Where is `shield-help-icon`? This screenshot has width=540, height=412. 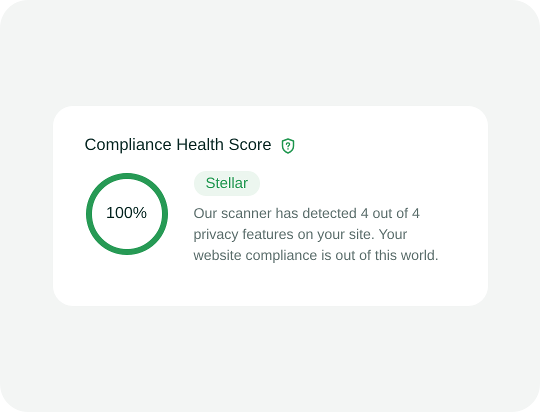
shield-help-icon is located at coordinates (287, 146).